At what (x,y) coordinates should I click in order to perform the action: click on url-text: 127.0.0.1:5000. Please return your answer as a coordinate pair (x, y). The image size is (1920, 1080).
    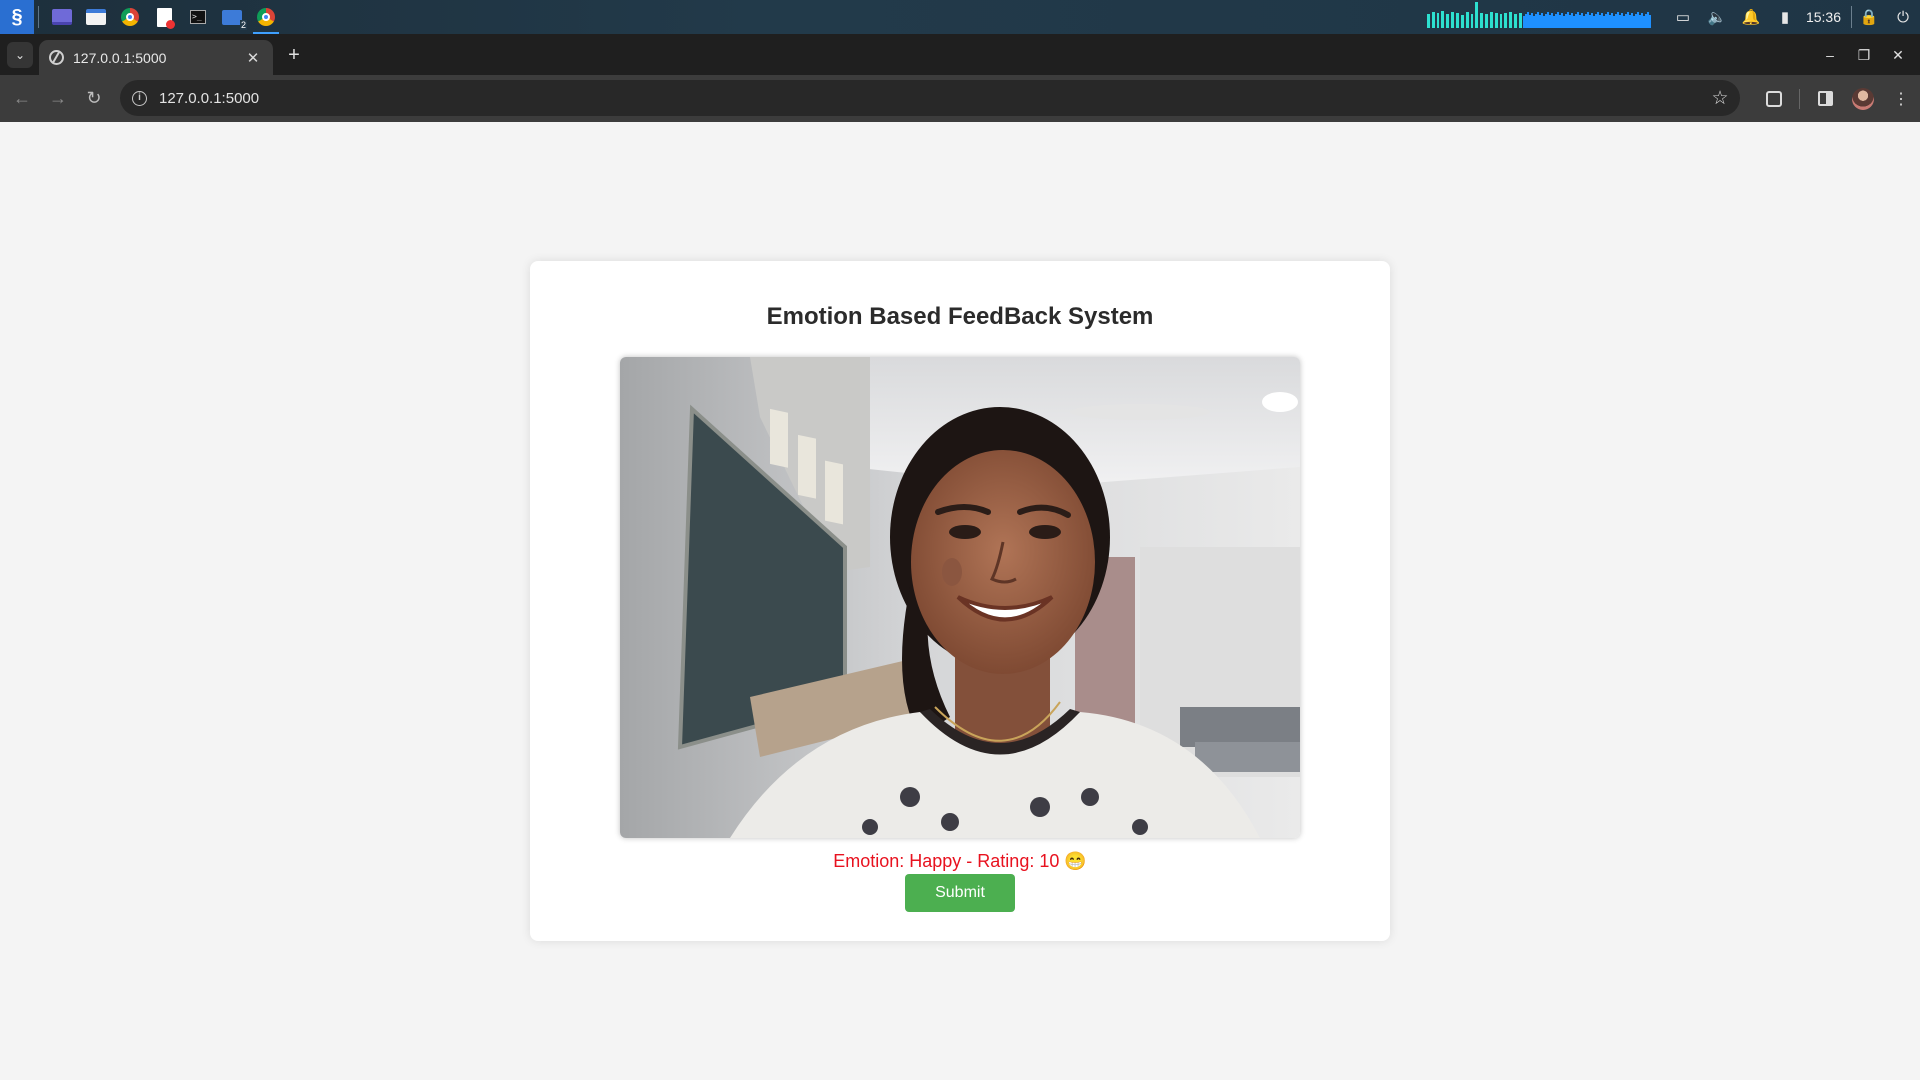
    Looking at the image, I should click on (929, 98).